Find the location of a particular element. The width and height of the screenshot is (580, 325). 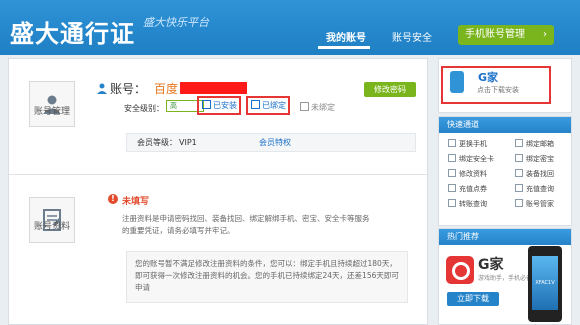

phone-icon is located at coordinates (452, 143).